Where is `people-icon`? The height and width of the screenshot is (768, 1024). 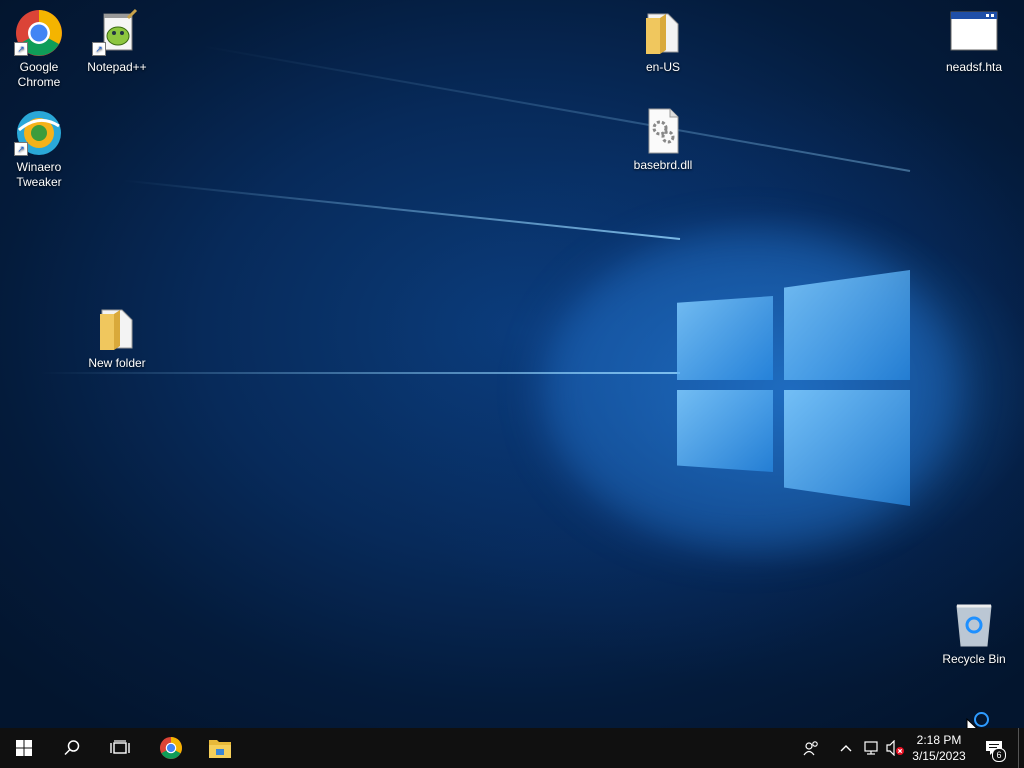 people-icon is located at coordinates (810, 748).